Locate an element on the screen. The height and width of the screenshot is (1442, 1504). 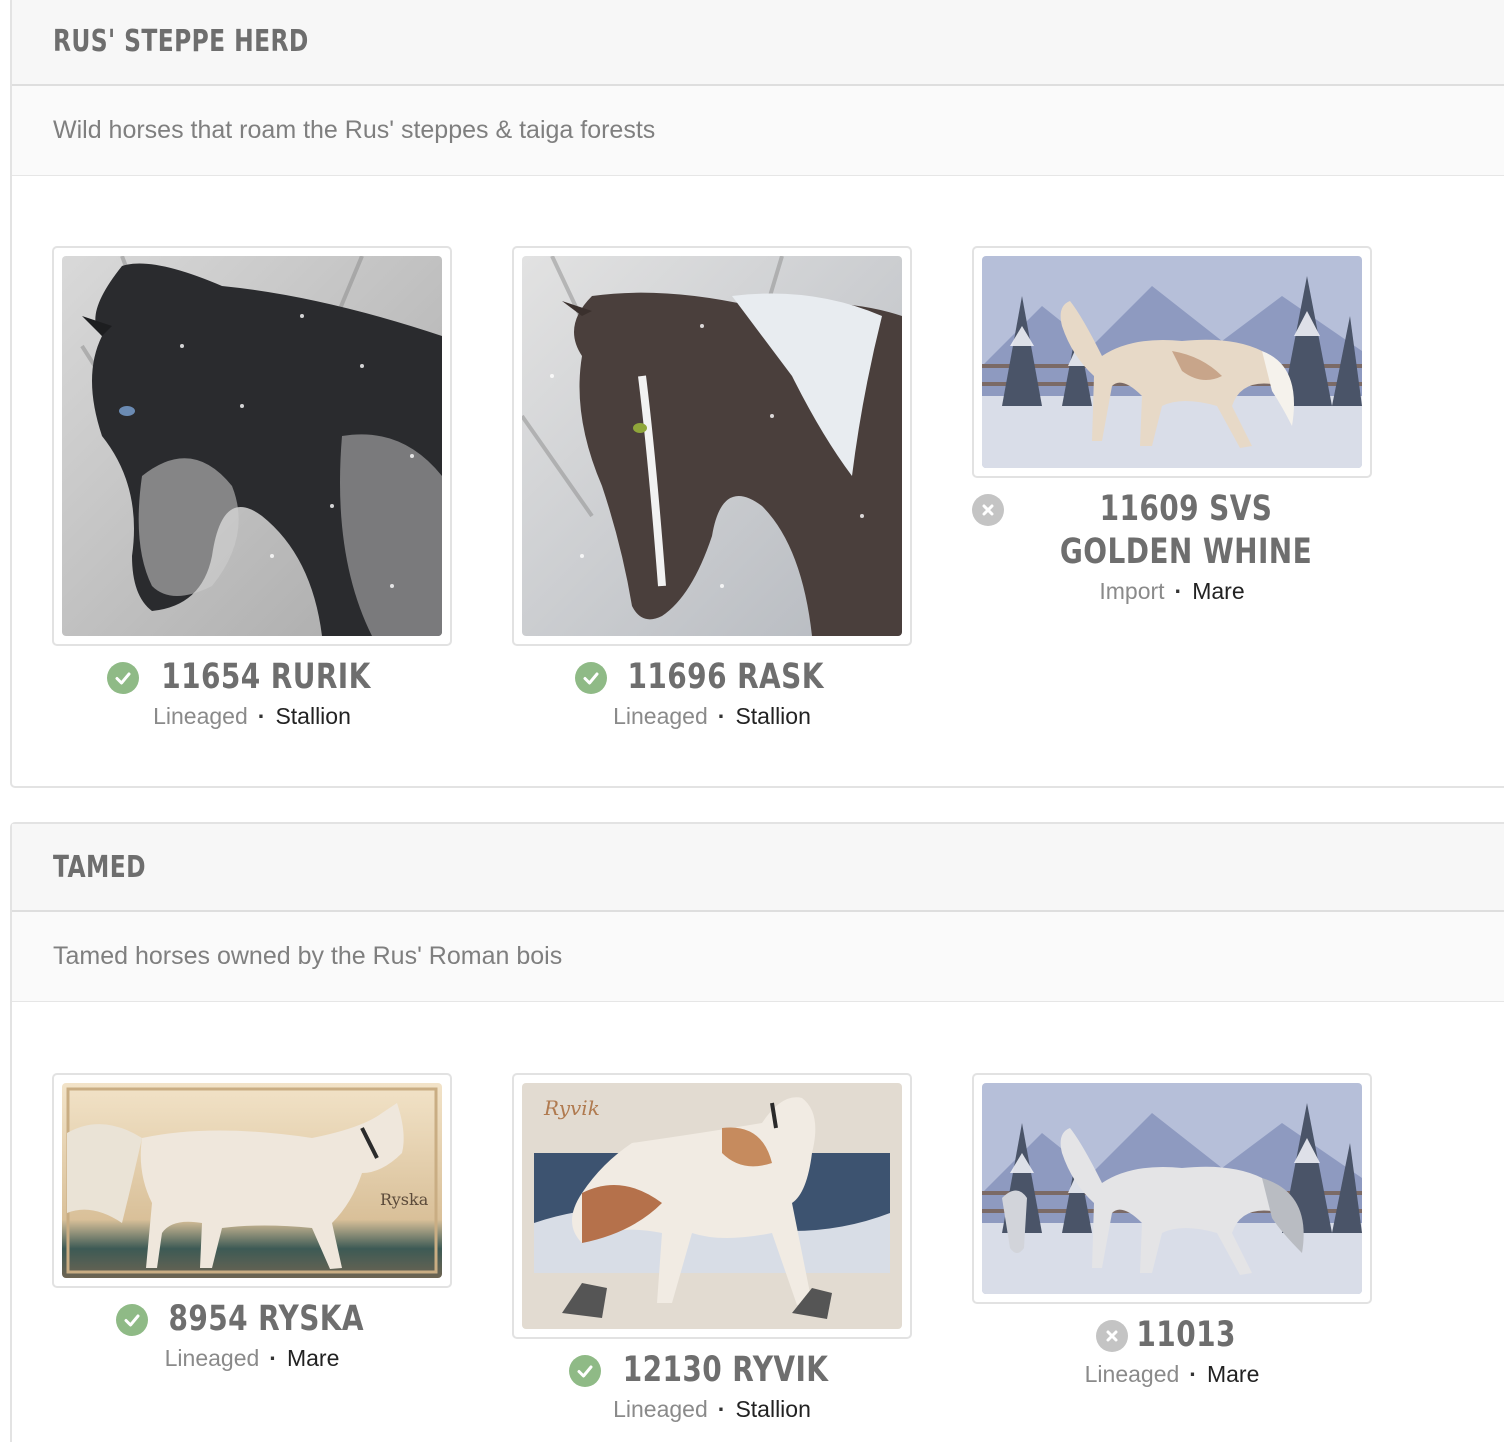
horse-image: Ryska is located at coordinates (252, 1180).